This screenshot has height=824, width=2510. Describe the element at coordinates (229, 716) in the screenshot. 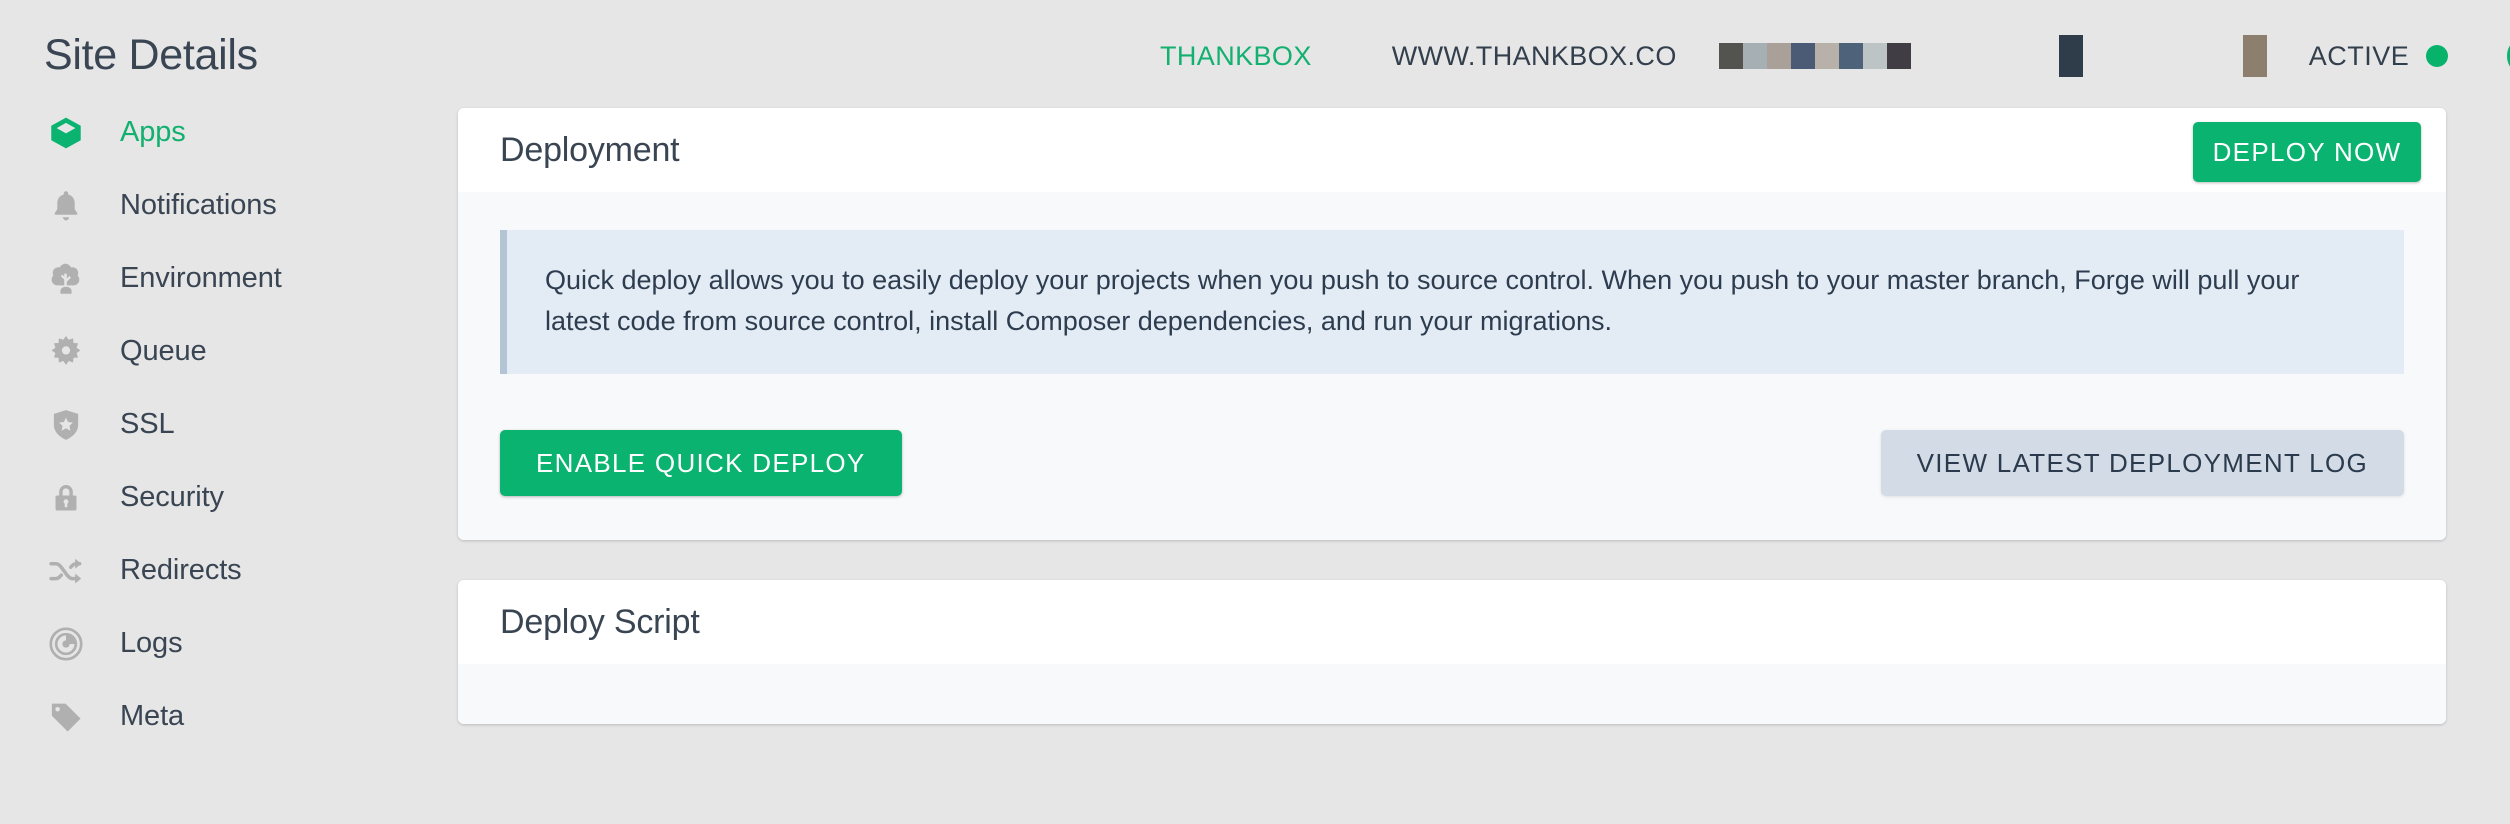

I see `sidebar-item-meta: Meta` at that location.